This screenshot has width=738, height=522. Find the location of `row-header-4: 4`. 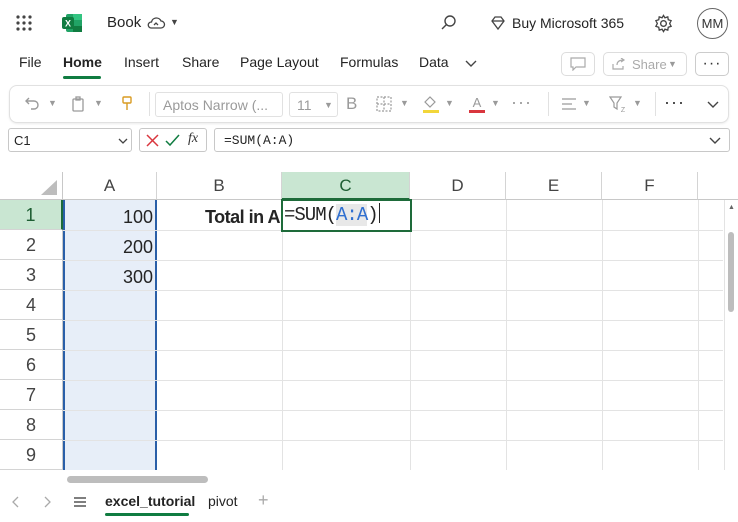

row-header-4: 4 is located at coordinates (31, 305).